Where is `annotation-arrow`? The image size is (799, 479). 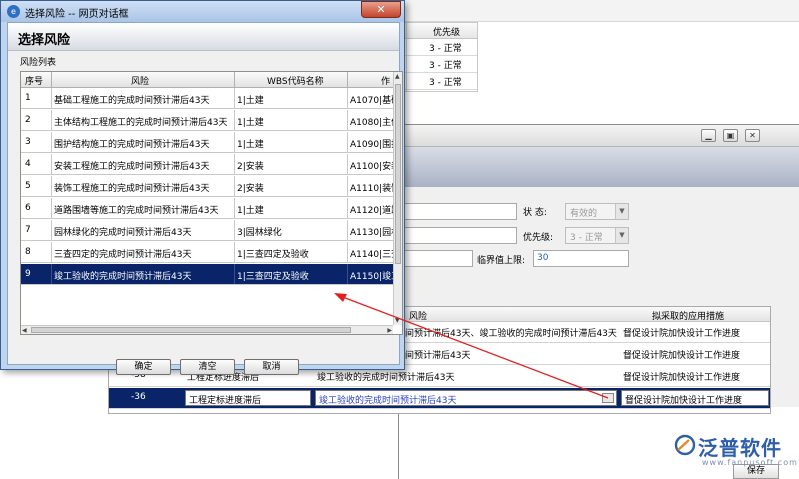
annotation-arrow is located at coordinates (471, 346).